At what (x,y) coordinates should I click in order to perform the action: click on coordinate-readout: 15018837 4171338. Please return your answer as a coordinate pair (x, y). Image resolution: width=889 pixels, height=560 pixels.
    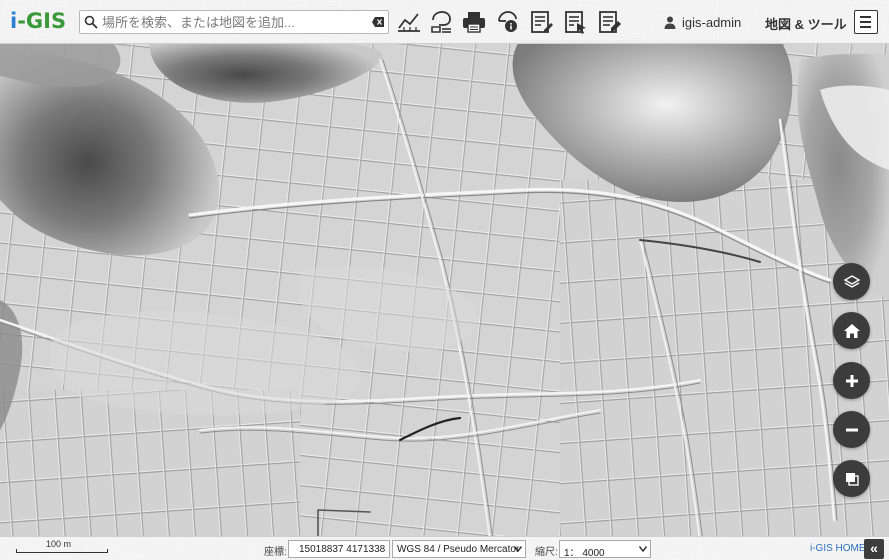
    Looking at the image, I should click on (339, 549).